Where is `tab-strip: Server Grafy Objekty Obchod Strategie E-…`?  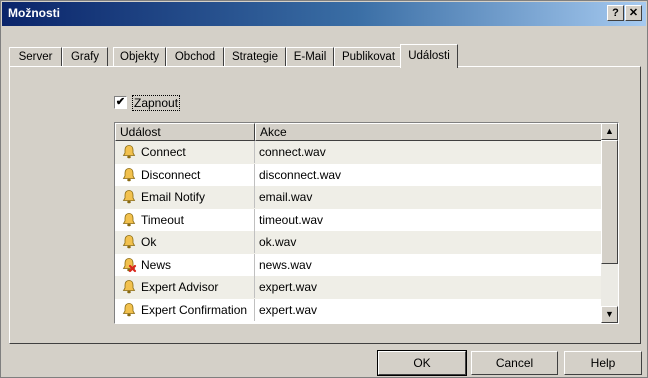 tab-strip: Server Grafy Objekty Obchod Strategie E-… is located at coordinates (326, 56).